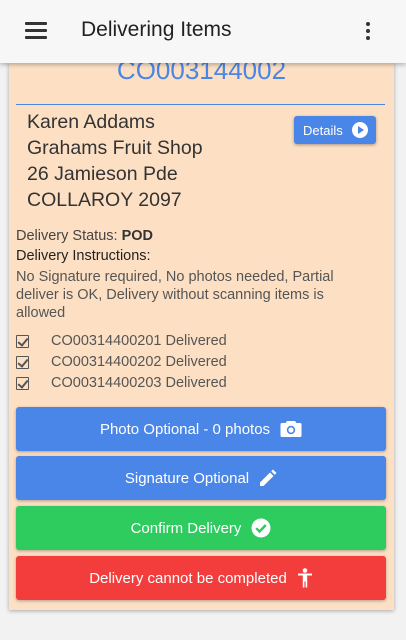  What do you see at coordinates (188, 578) in the screenshot?
I see `cannot-complete-label: Delivery cannot be completed` at bounding box center [188, 578].